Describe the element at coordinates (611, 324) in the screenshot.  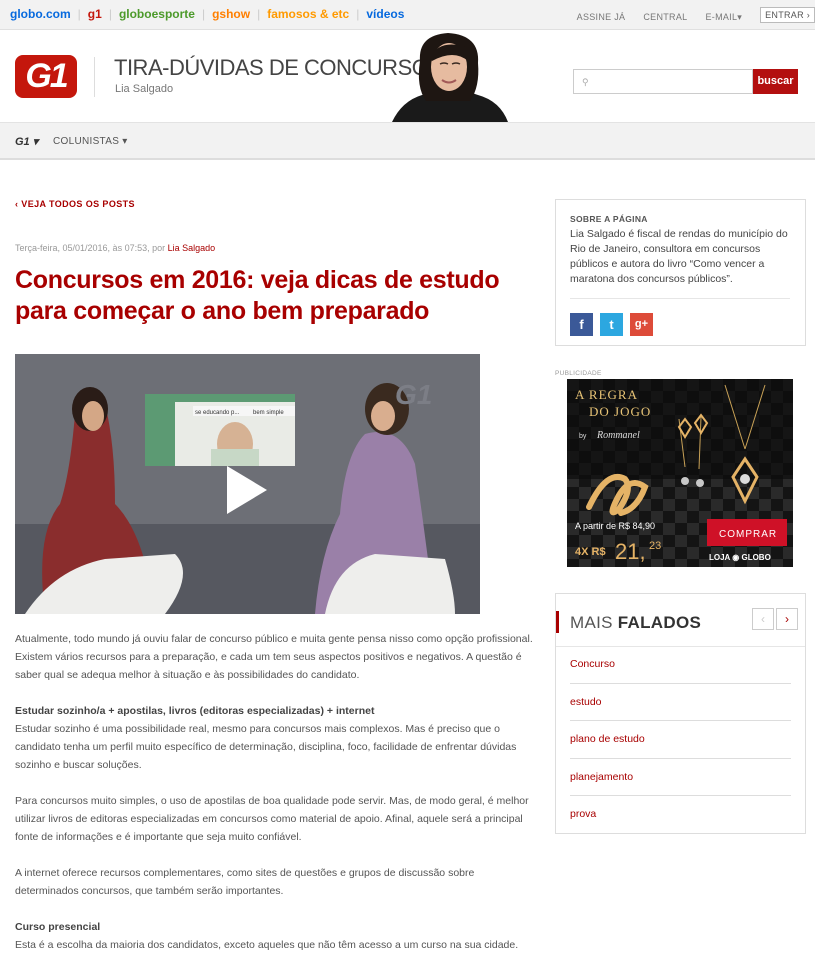
I see `twitter-share-icon: t` at that location.